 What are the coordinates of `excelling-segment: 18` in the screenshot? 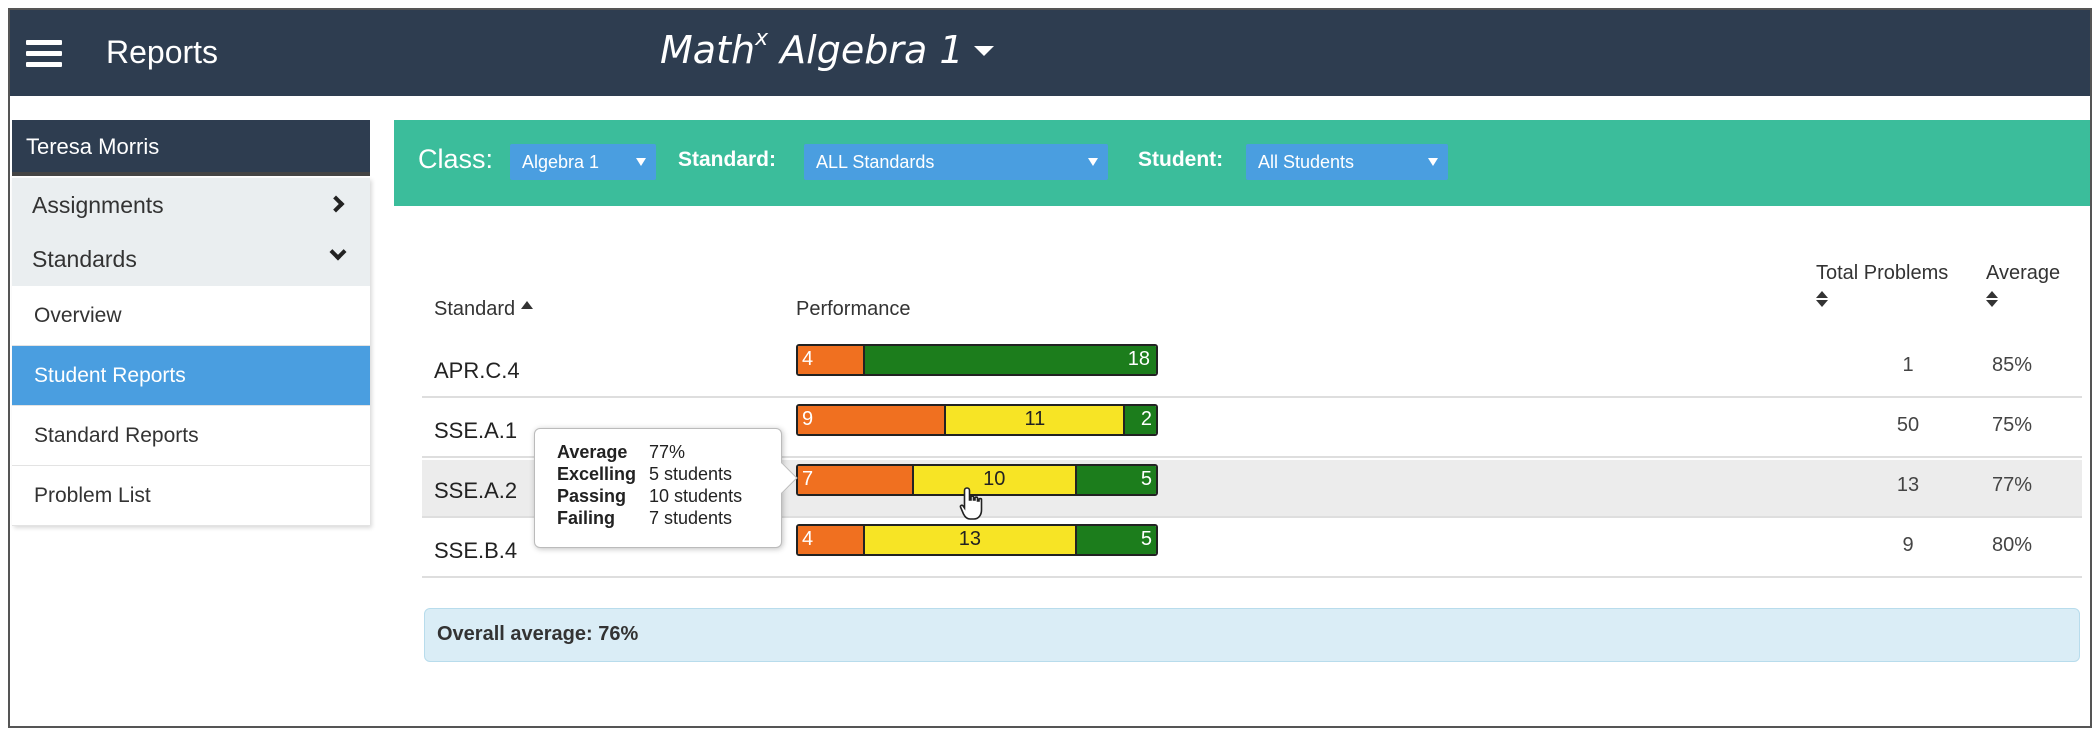 It's located at (1009, 360).